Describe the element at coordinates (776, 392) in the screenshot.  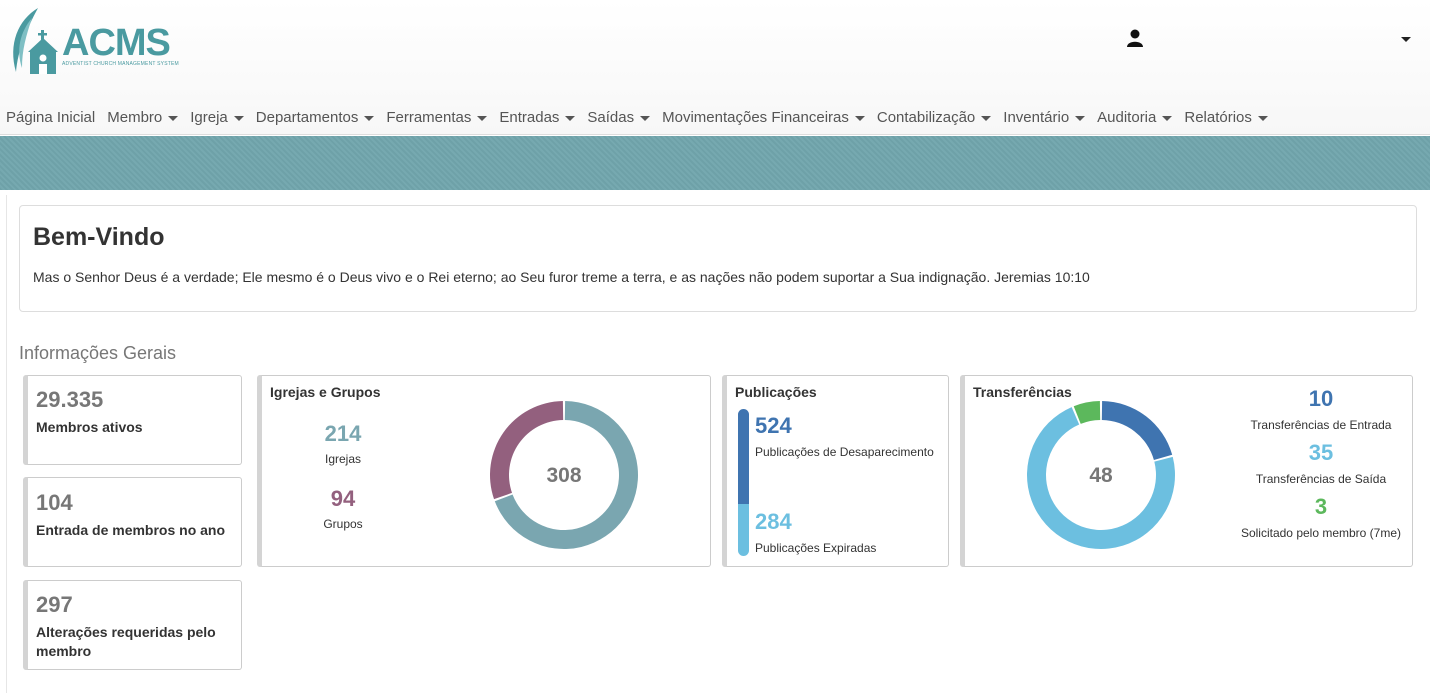
I see `panel-title: Publicações` at that location.